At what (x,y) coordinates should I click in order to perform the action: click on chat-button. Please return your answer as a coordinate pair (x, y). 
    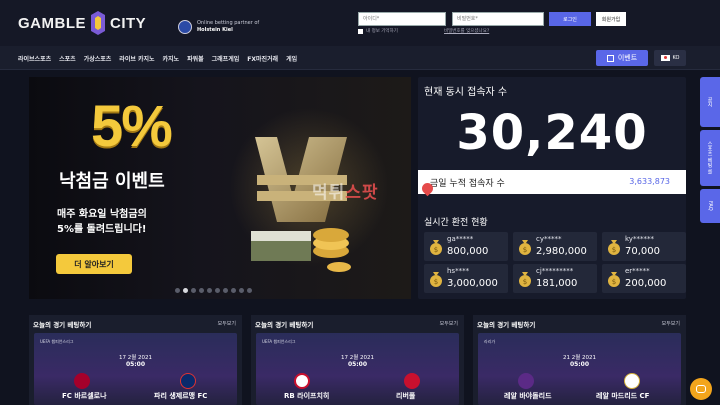
    Looking at the image, I should click on (701, 389).